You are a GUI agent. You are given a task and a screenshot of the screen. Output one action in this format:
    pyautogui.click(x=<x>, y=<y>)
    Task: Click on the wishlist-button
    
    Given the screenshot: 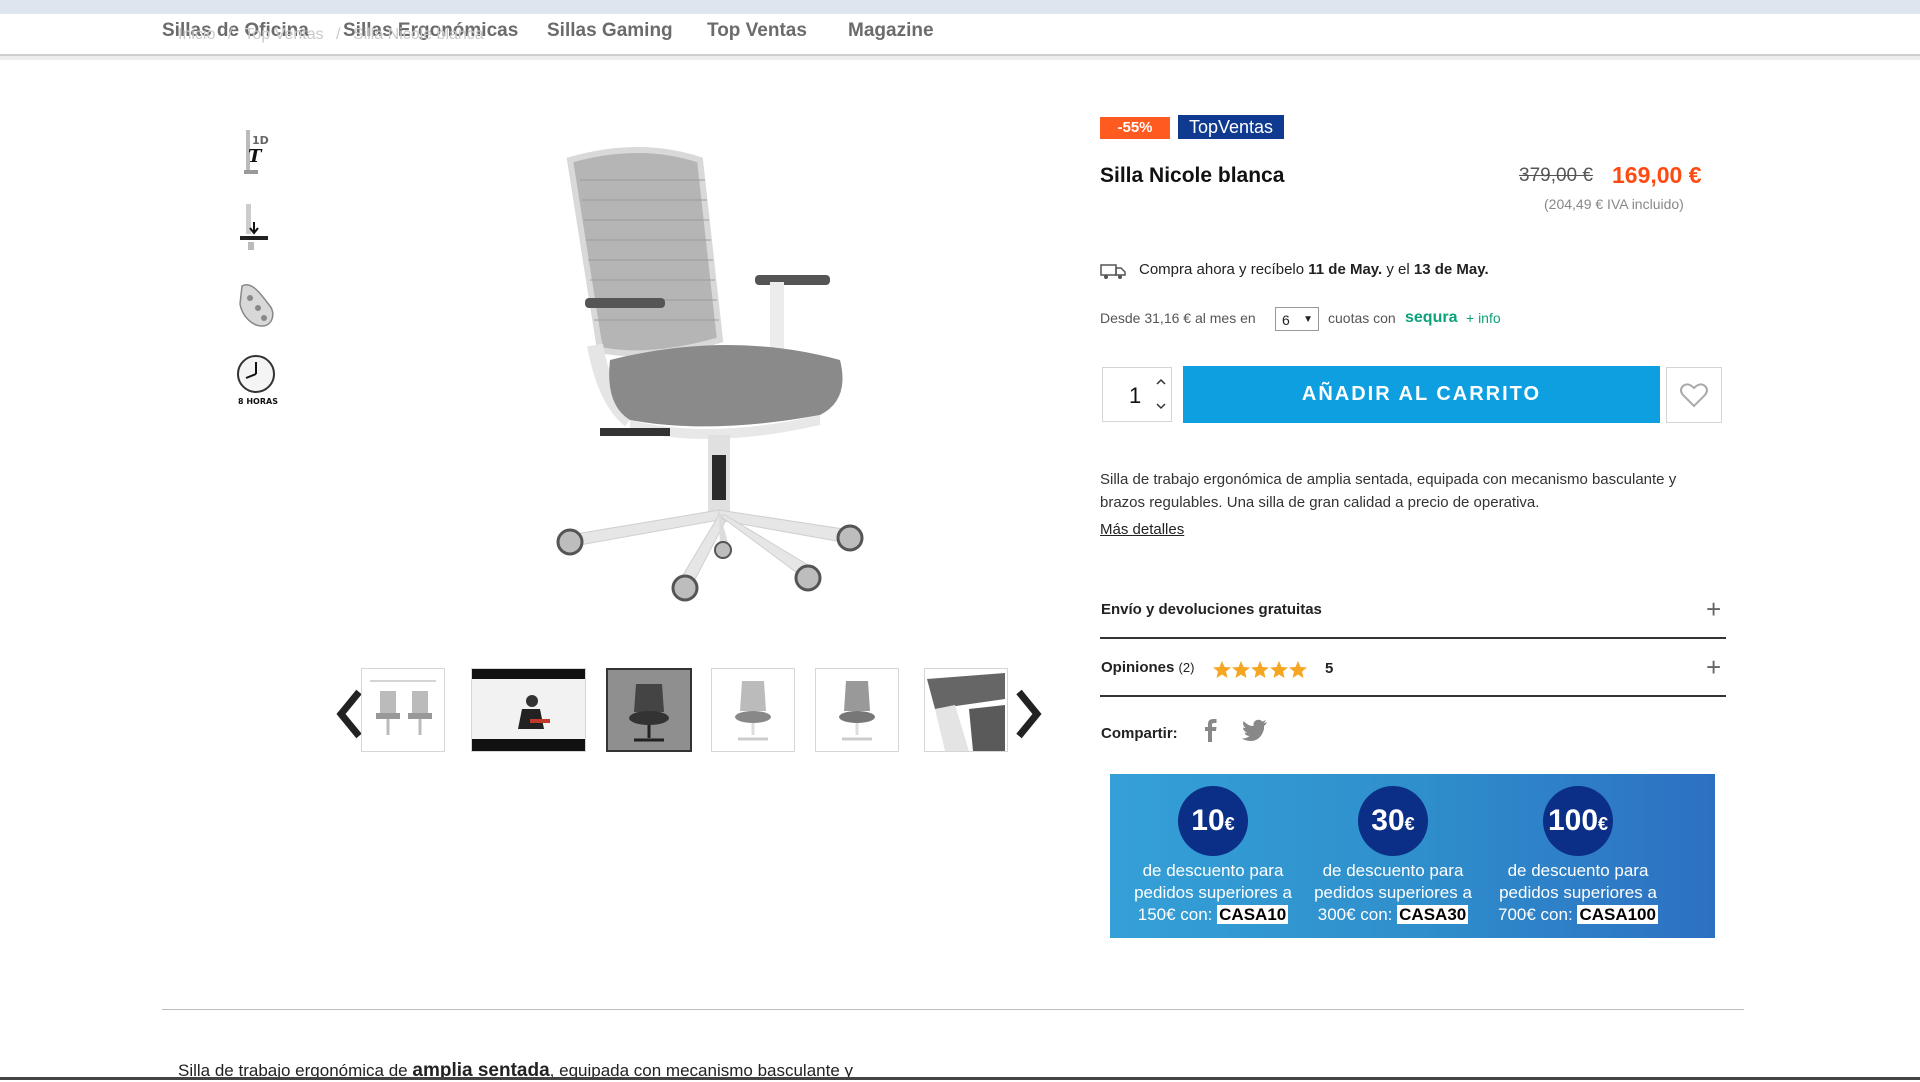 What is the action you would take?
    pyautogui.click(x=1694, y=395)
    